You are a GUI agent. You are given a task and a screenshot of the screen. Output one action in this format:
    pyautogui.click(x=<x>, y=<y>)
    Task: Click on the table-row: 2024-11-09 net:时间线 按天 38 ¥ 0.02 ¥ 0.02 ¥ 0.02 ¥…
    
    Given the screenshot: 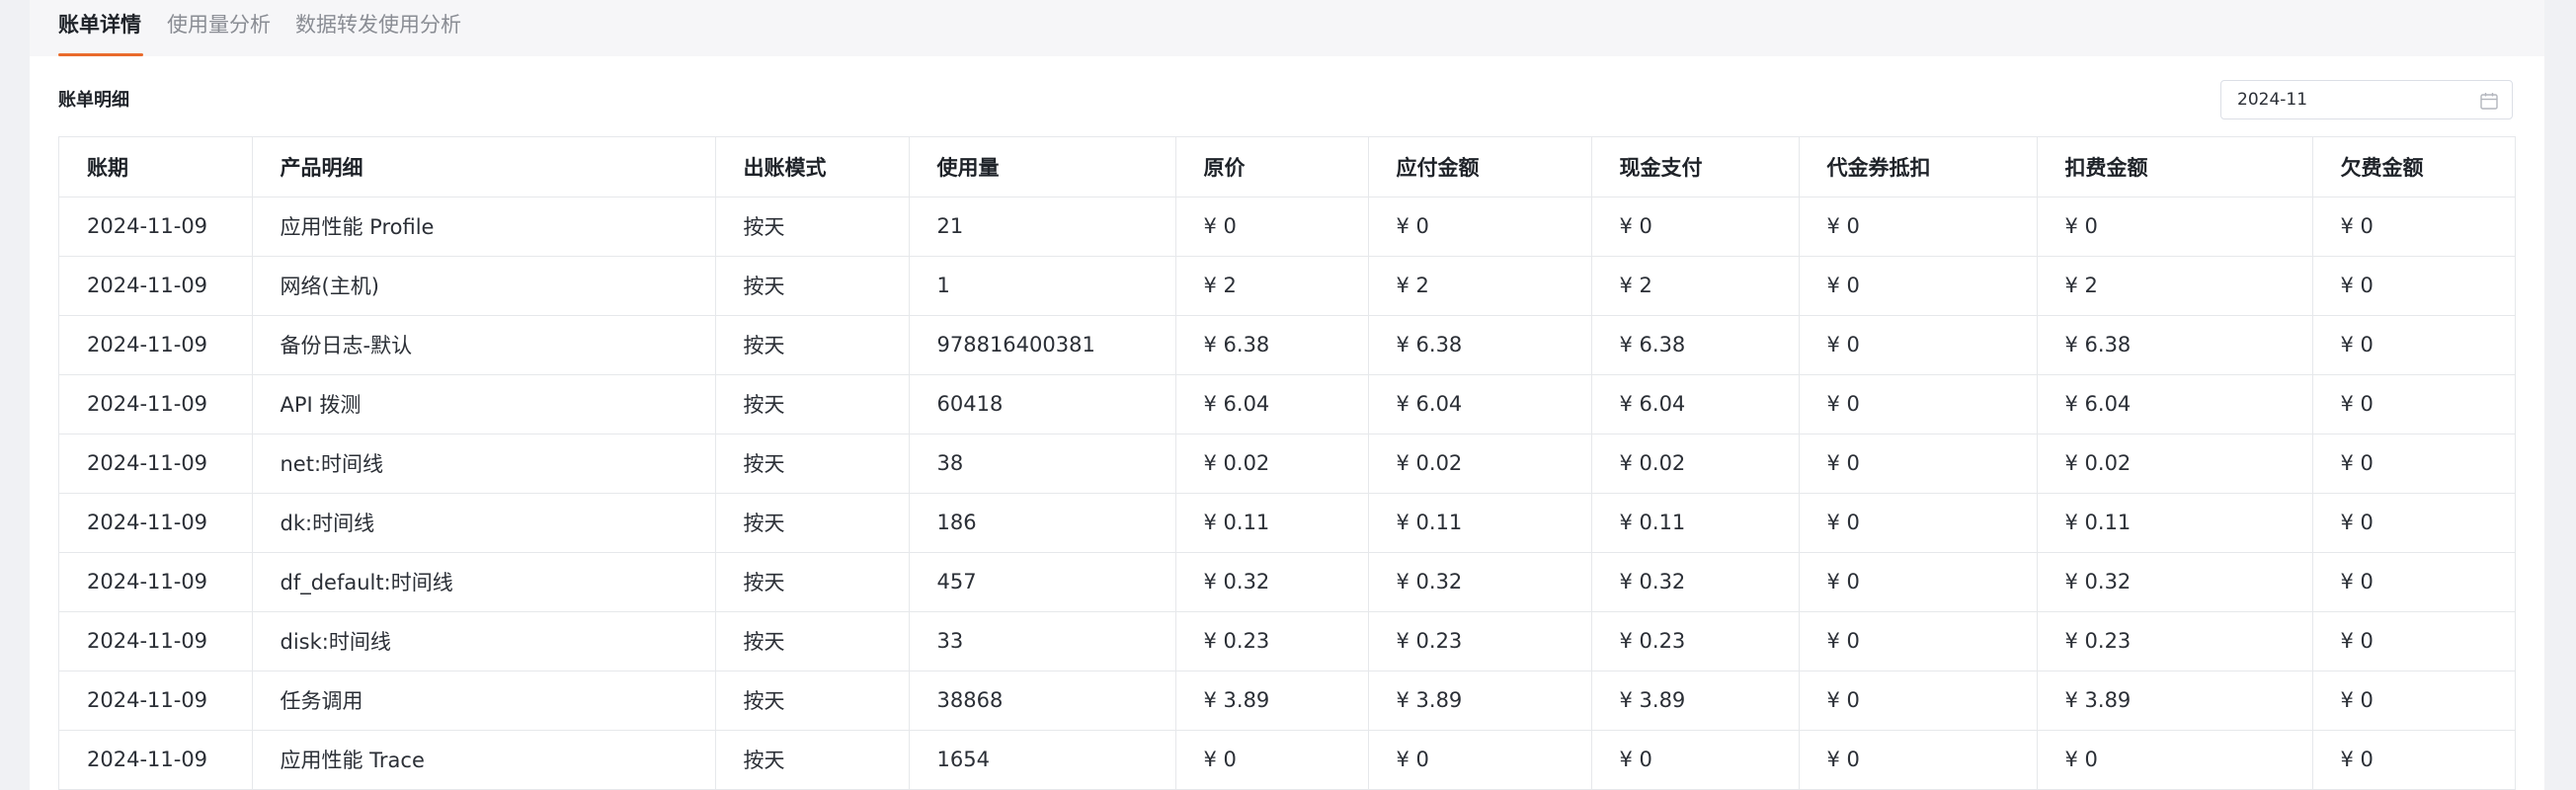 What is the action you would take?
    pyautogui.click(x=1287, y=464)
    